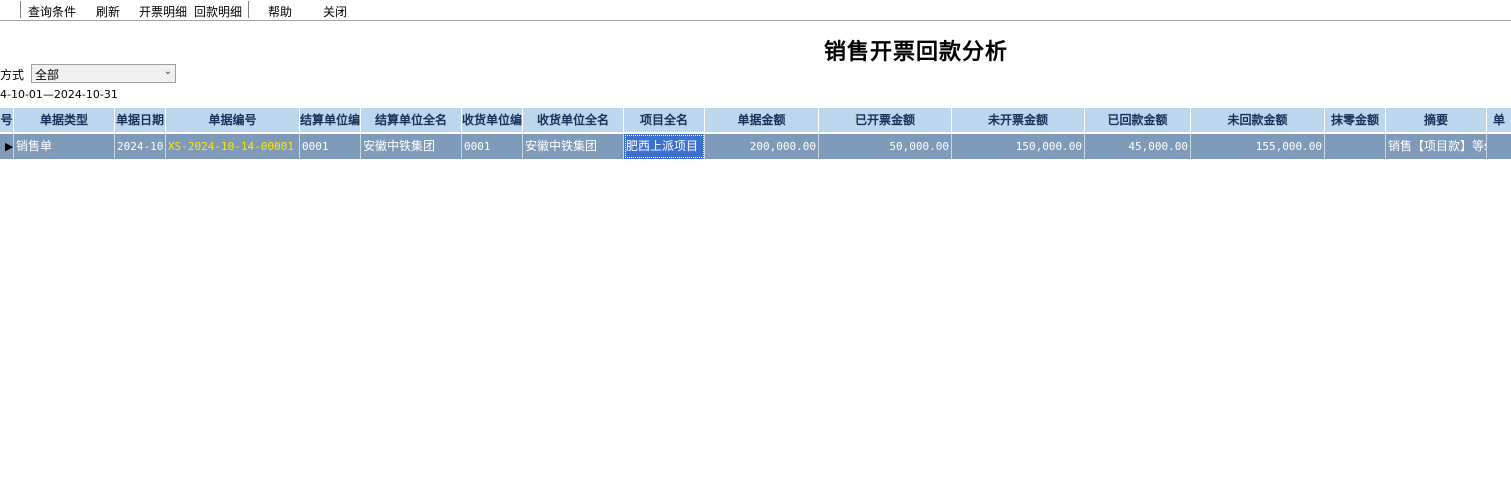 The height and width of the screenshot is (481, 1511). I want to click on cell-doc-no: XS-2024-10-14-00001, so click(233, 146).